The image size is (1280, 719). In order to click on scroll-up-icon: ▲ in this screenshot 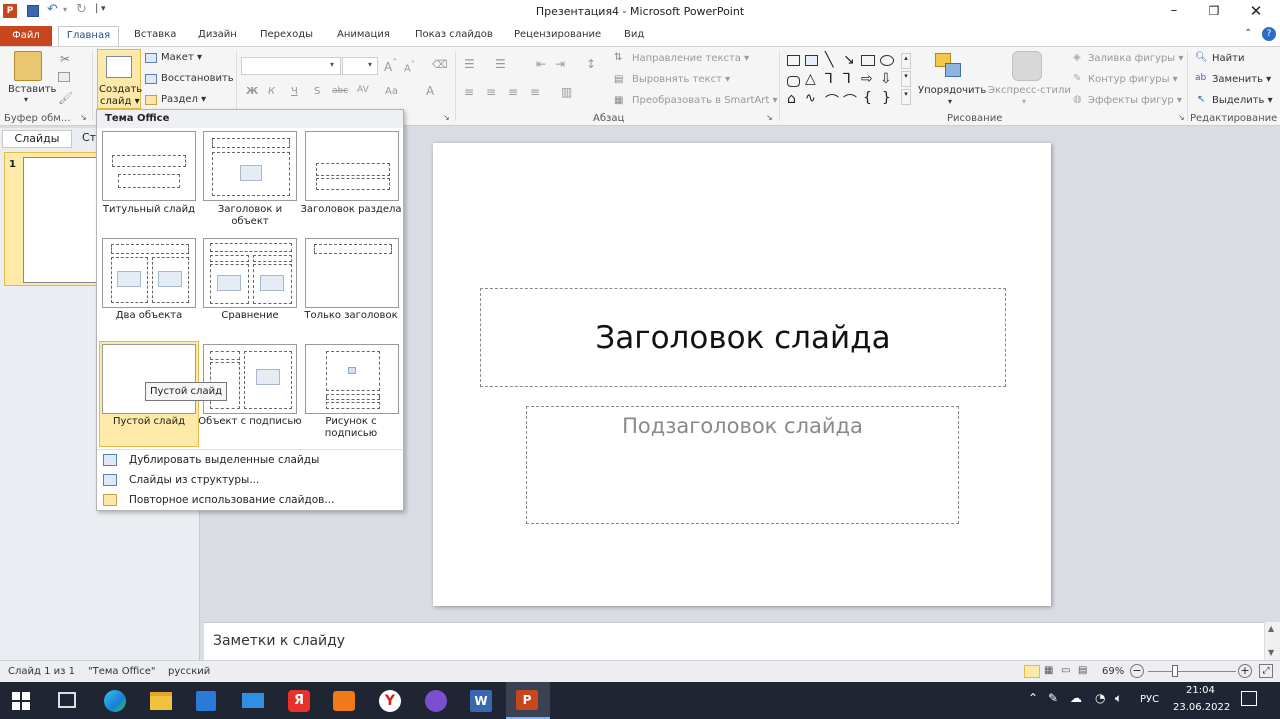, I will do `click(1271, 628)`.